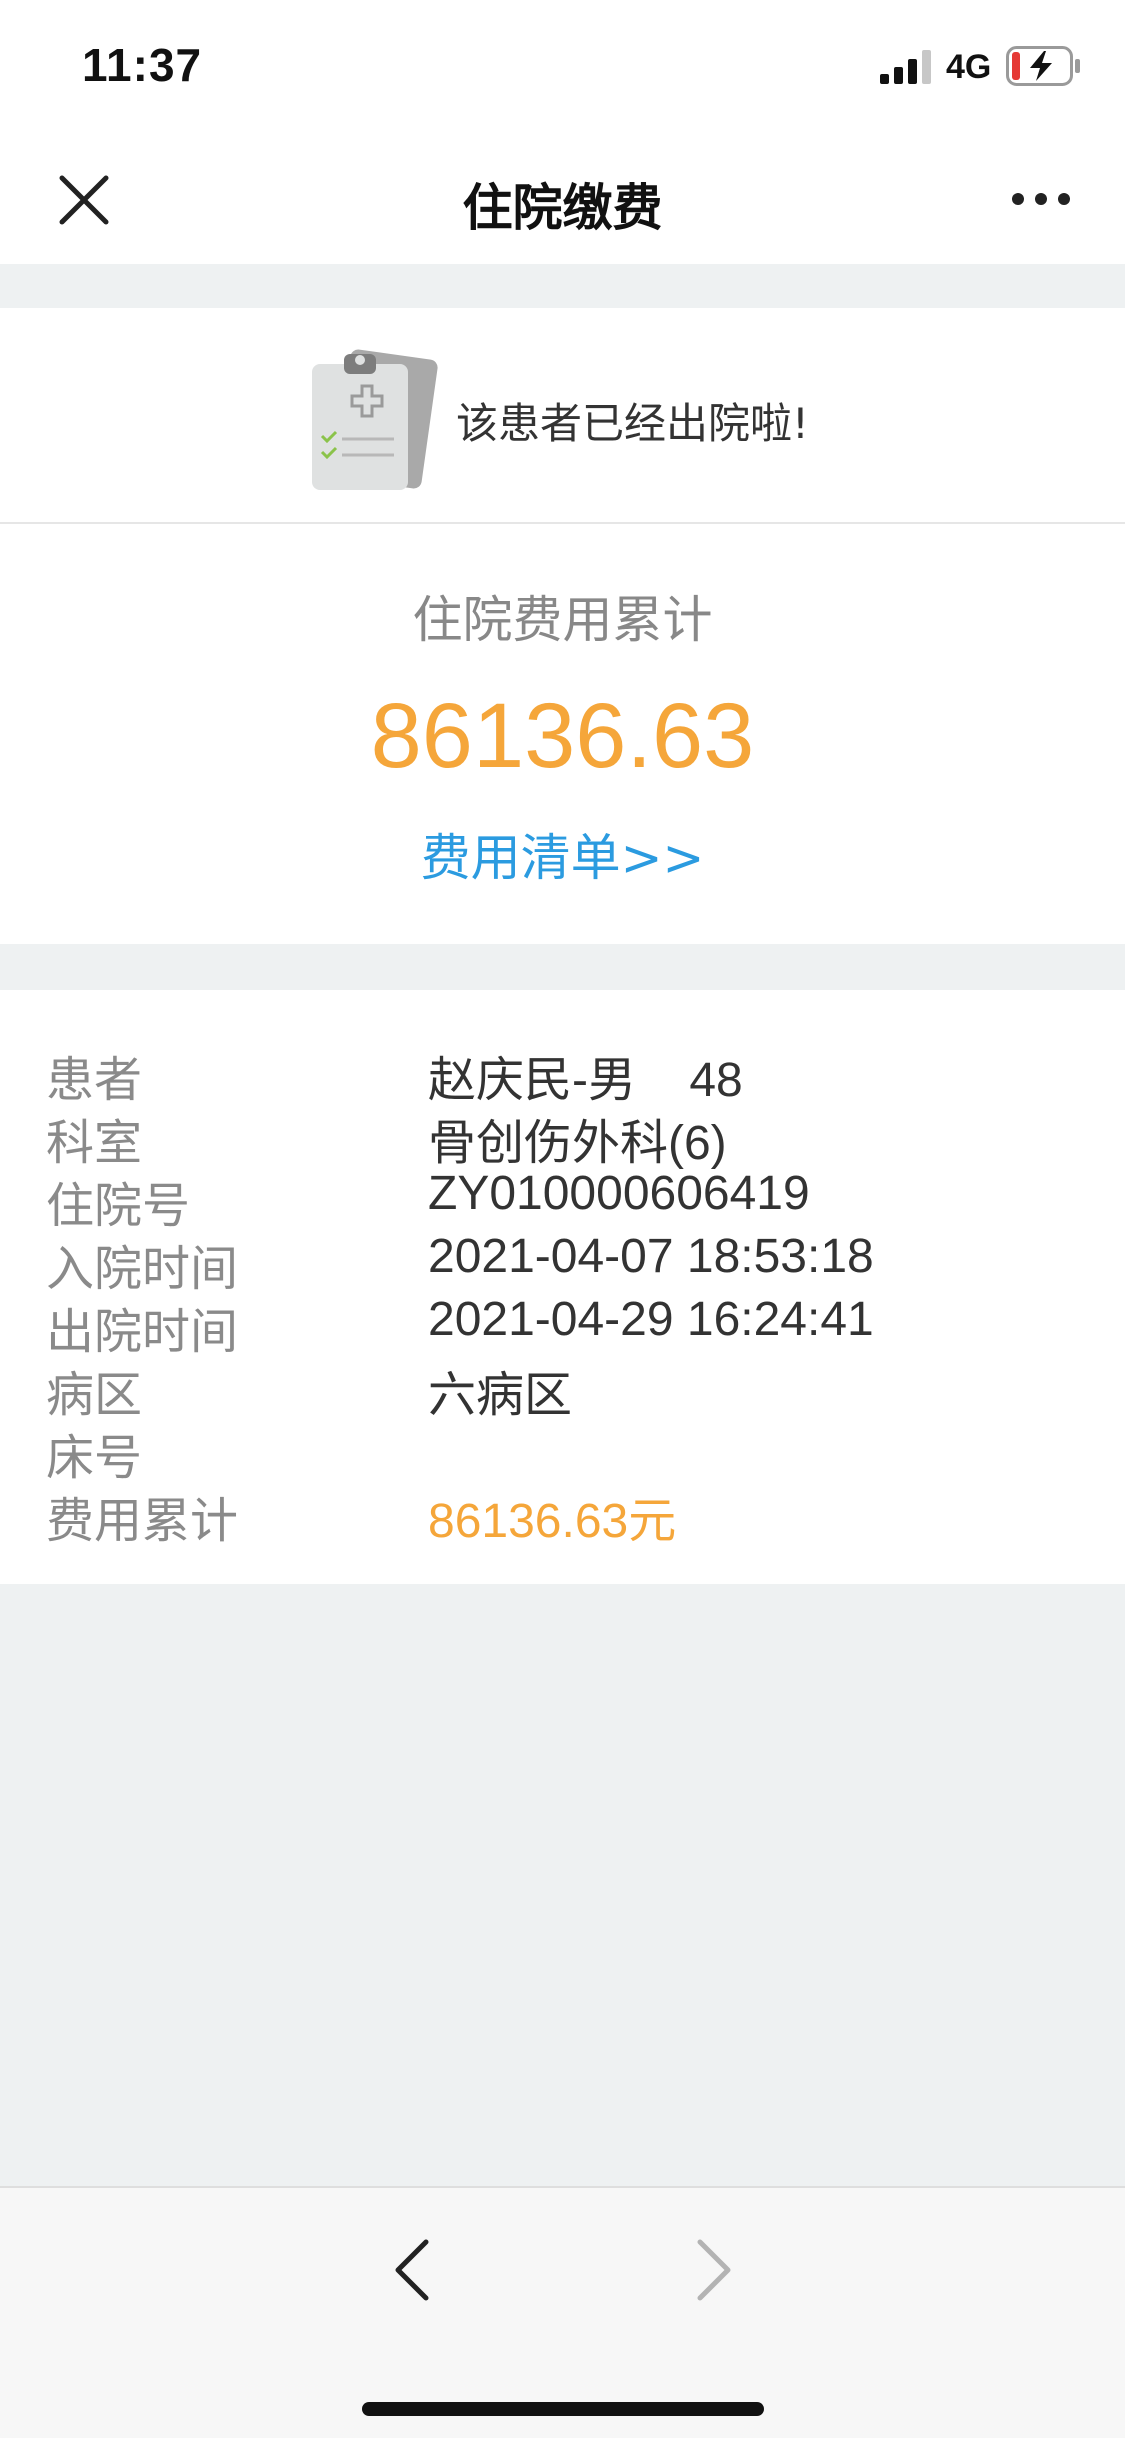 The image size is (1125, 2438). I want to click on info-row-discharge-time: 出院时间 2021-04-29 16:24:41, so click(562, 1326).